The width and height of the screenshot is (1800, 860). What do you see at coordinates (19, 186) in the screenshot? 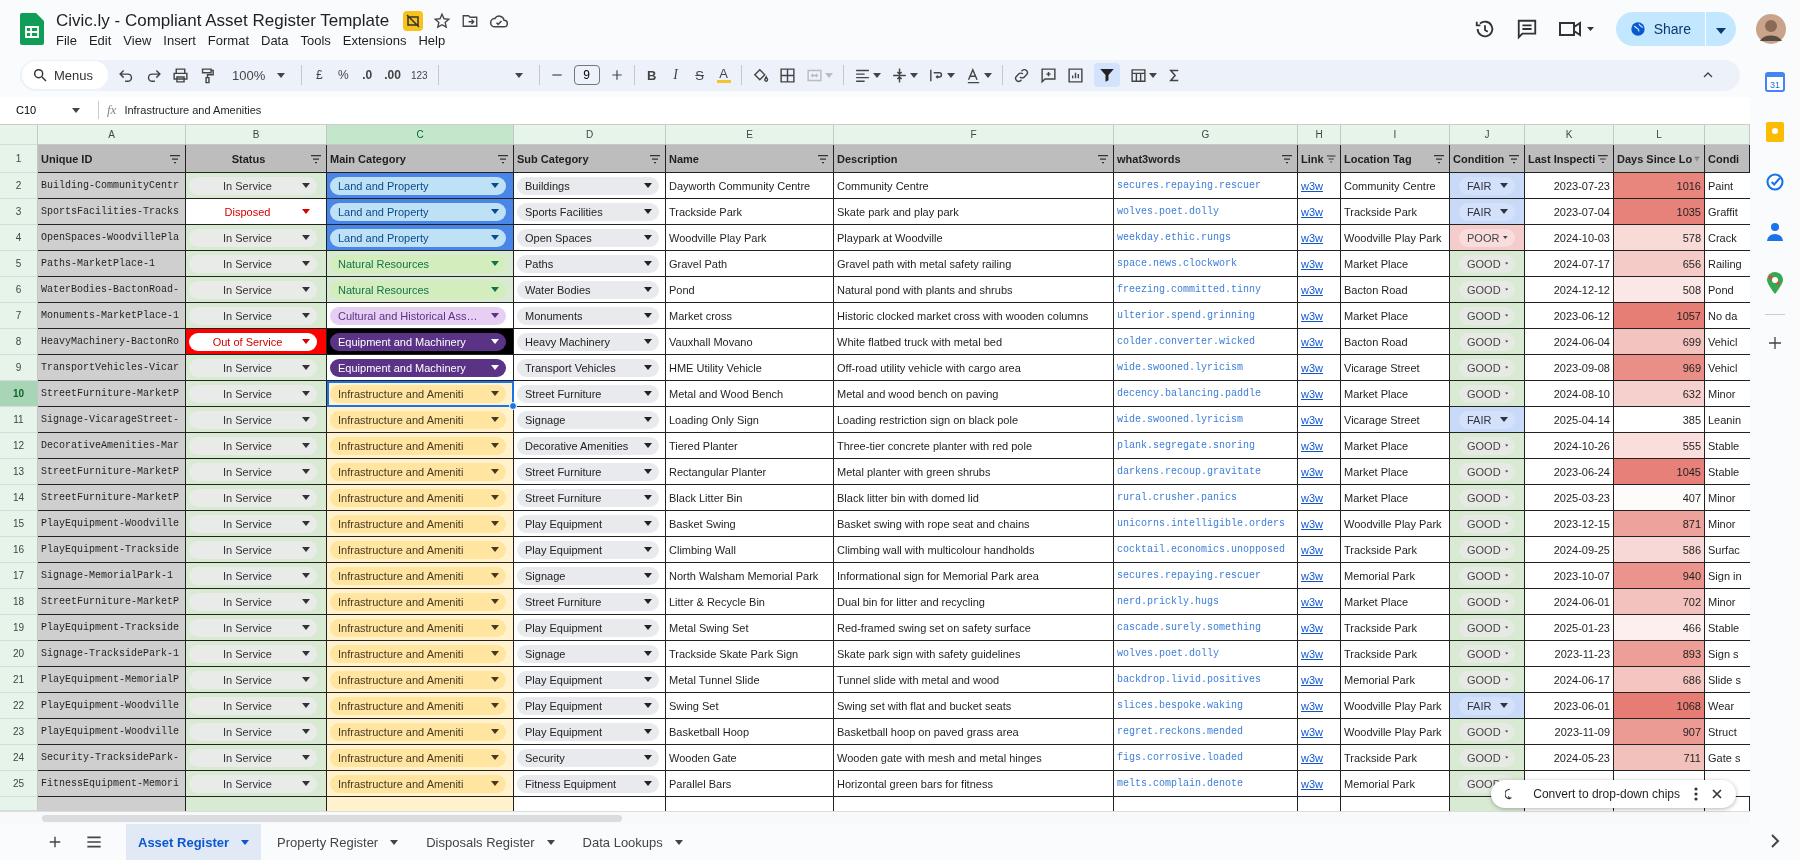
I see `row-number: 2` at bounding box center [19, 186].